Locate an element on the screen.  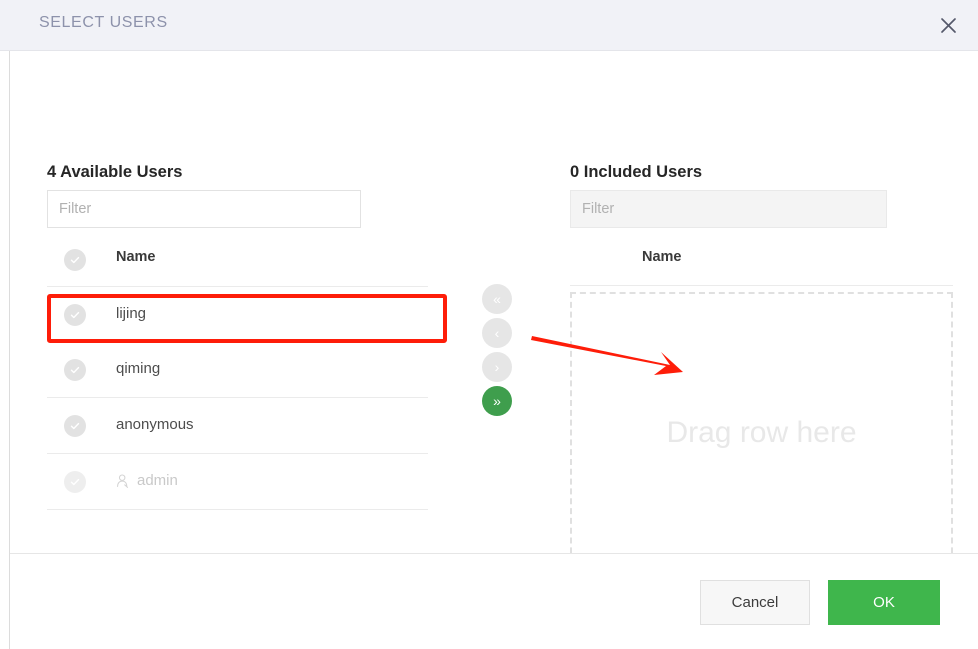
move-right-glyph: › is located at coordinates (497, 367).